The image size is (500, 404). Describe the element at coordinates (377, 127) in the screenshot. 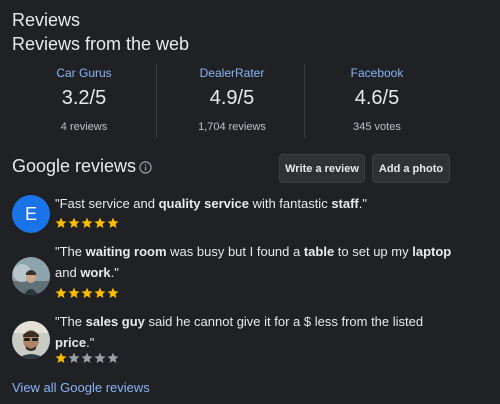

I see `source-count: 345 votes` at that location.